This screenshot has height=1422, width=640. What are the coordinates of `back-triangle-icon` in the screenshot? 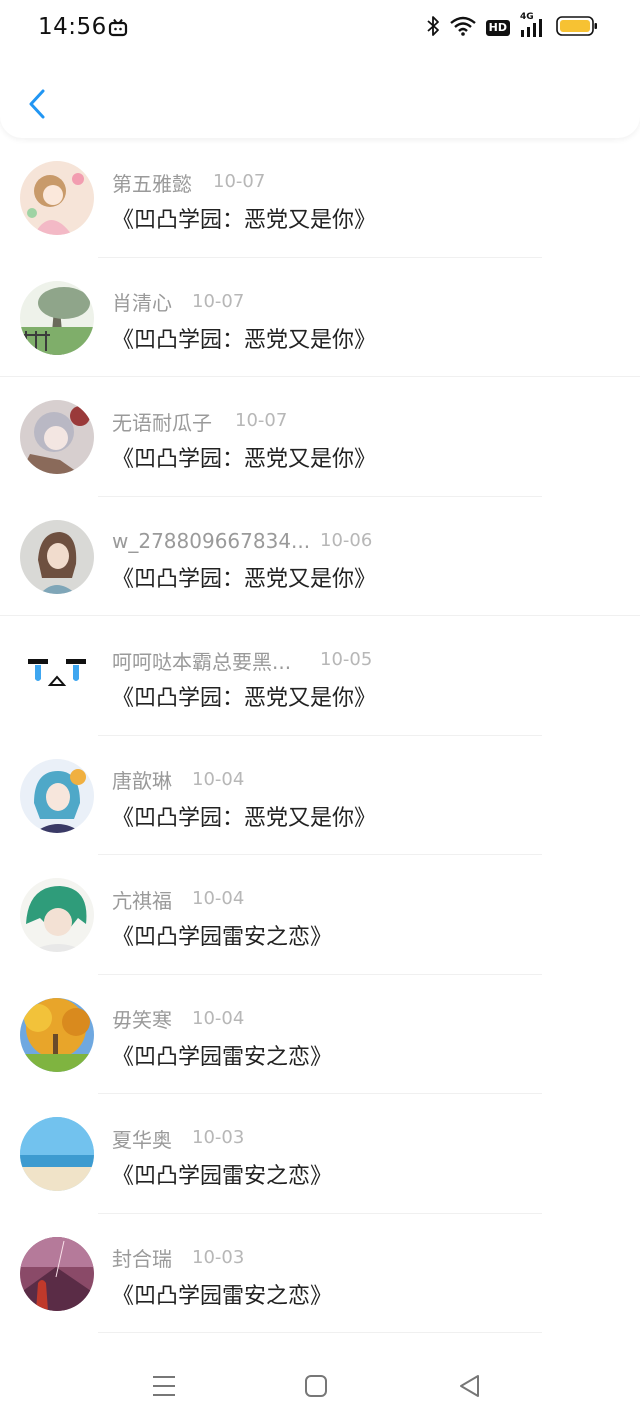 It's located at (469, 1386).